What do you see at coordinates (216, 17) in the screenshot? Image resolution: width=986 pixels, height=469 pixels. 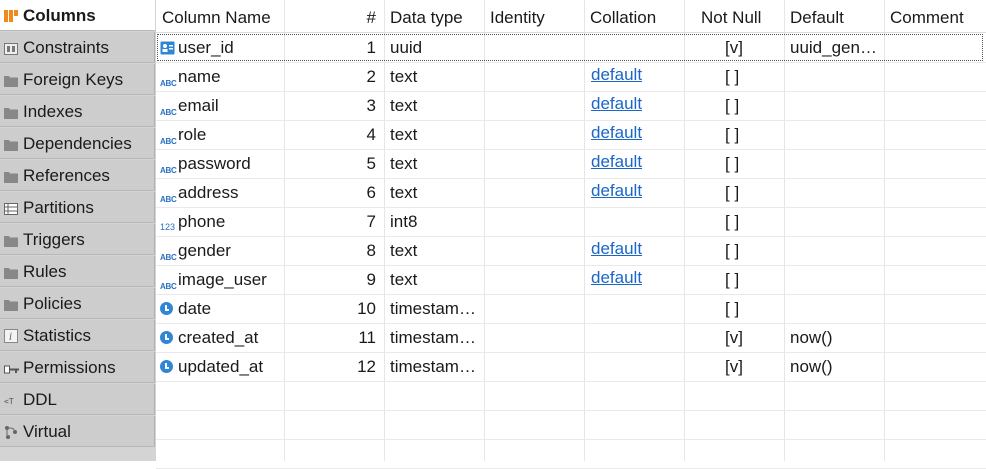 I see `header-label: Column Name` at bounding box center [216, 17].